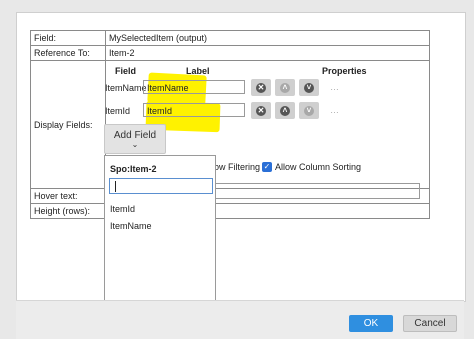 Image resolution: width=474 pixels, height=339 pixels. What do you see at coordinates (68, 38) in the screenshot?
I see `field-label: Field:` at bounding box center [68, 38].